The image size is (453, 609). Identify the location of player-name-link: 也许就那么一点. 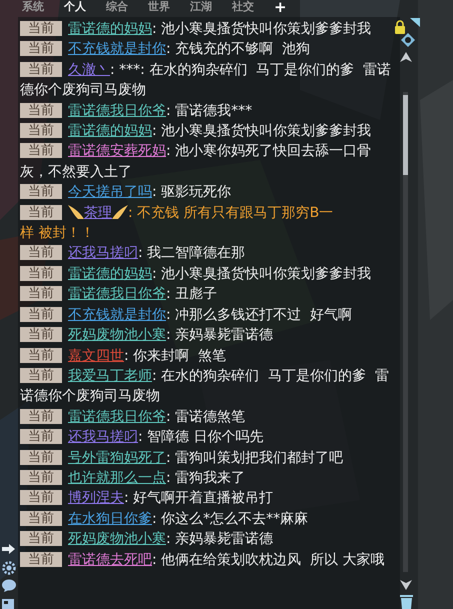
(117, 478).